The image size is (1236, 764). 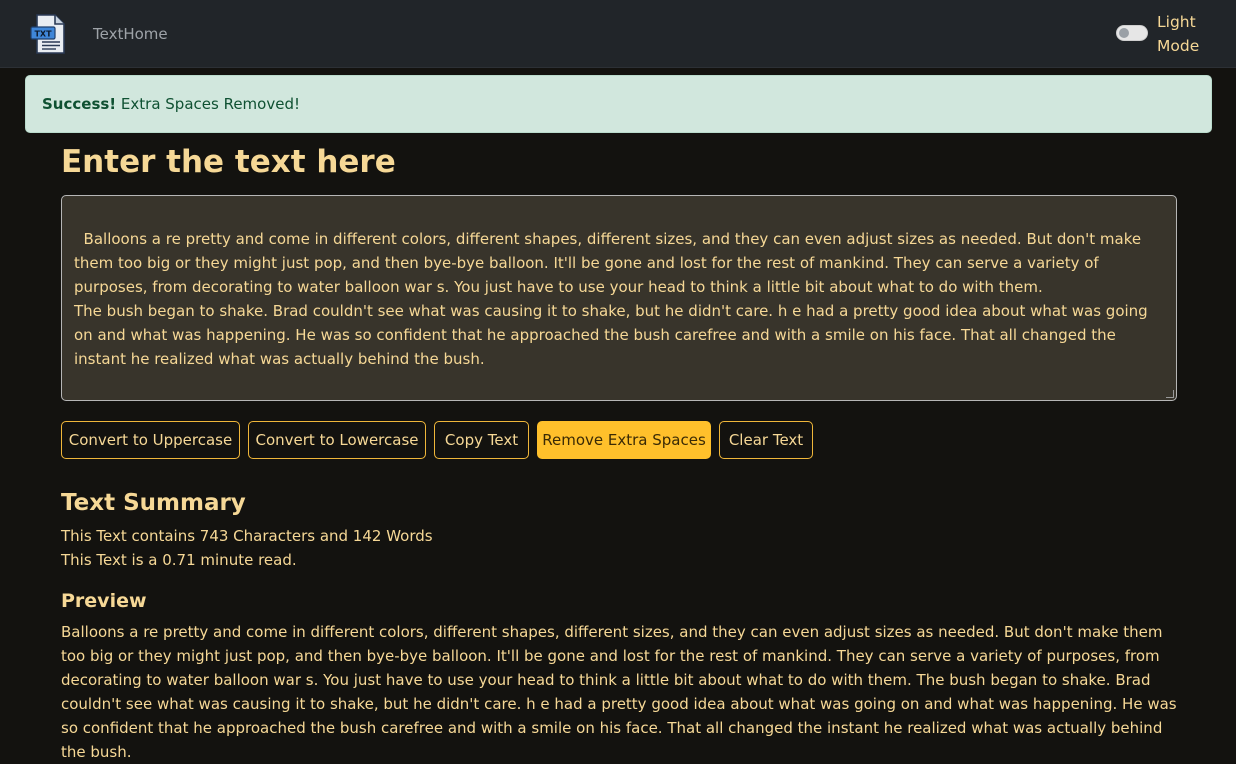 I want to click on light-mode-label: Light Mode, so click(x=1187, y=34).